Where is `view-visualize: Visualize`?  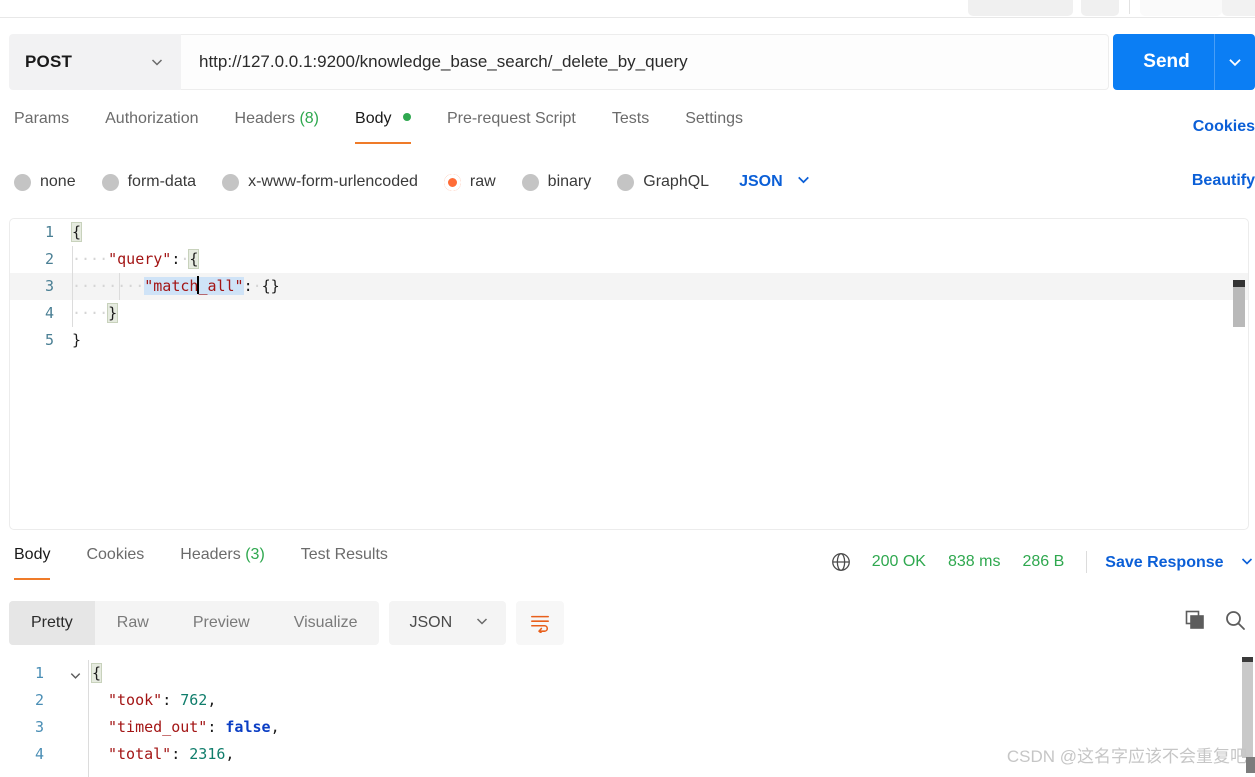 view-visualize: Visualize is located at coordinates (326, 623).